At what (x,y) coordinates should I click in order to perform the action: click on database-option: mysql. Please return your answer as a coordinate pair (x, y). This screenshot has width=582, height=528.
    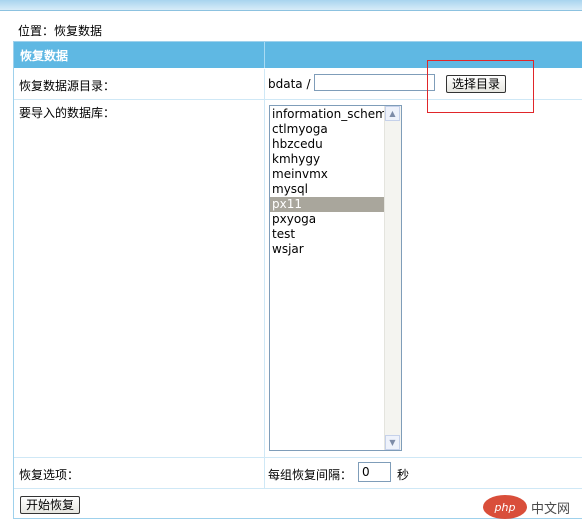
    Looking at the image, I should click on (327, 189).